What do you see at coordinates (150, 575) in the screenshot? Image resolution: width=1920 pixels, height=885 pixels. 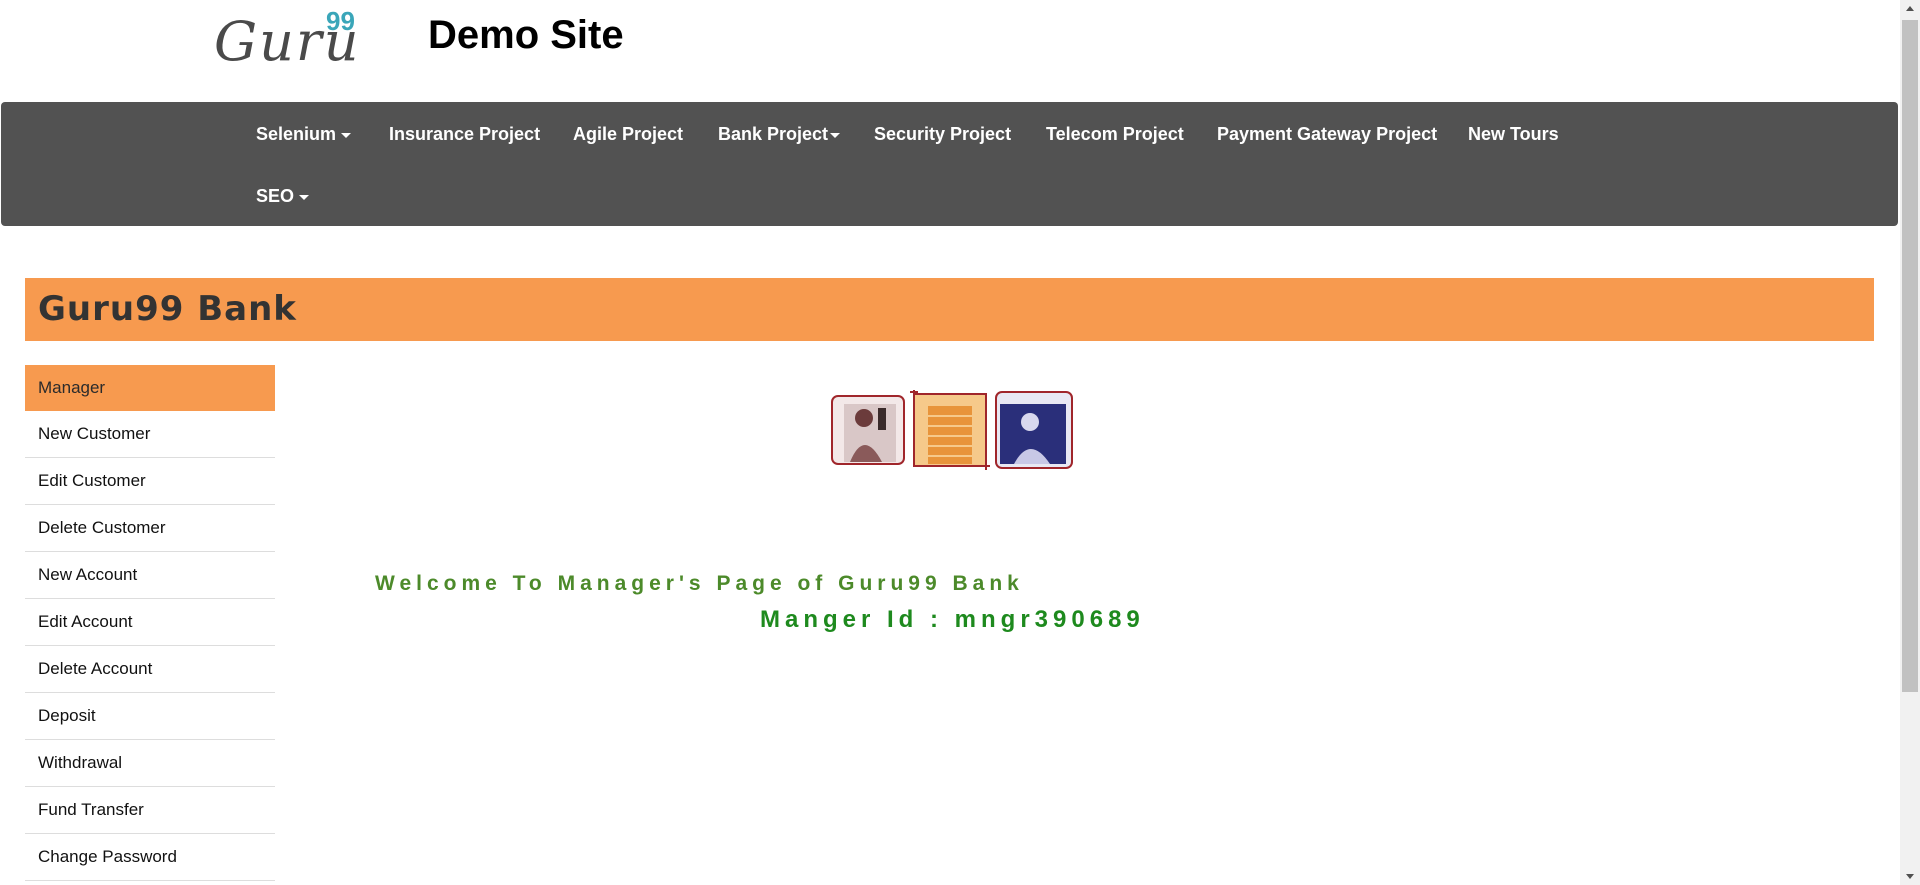 I see `sidebar-item-new-account: New Account` at bounding box center [150, 575].